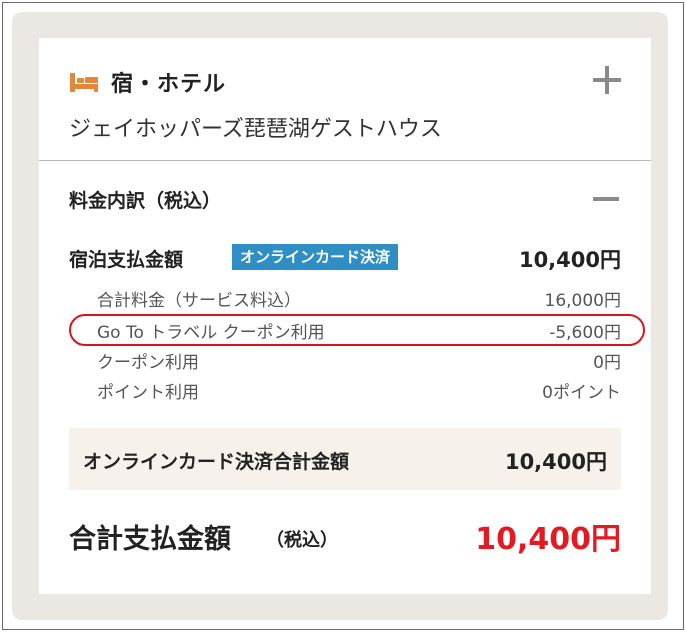  I want to click on section-divider, so click(345, 160).